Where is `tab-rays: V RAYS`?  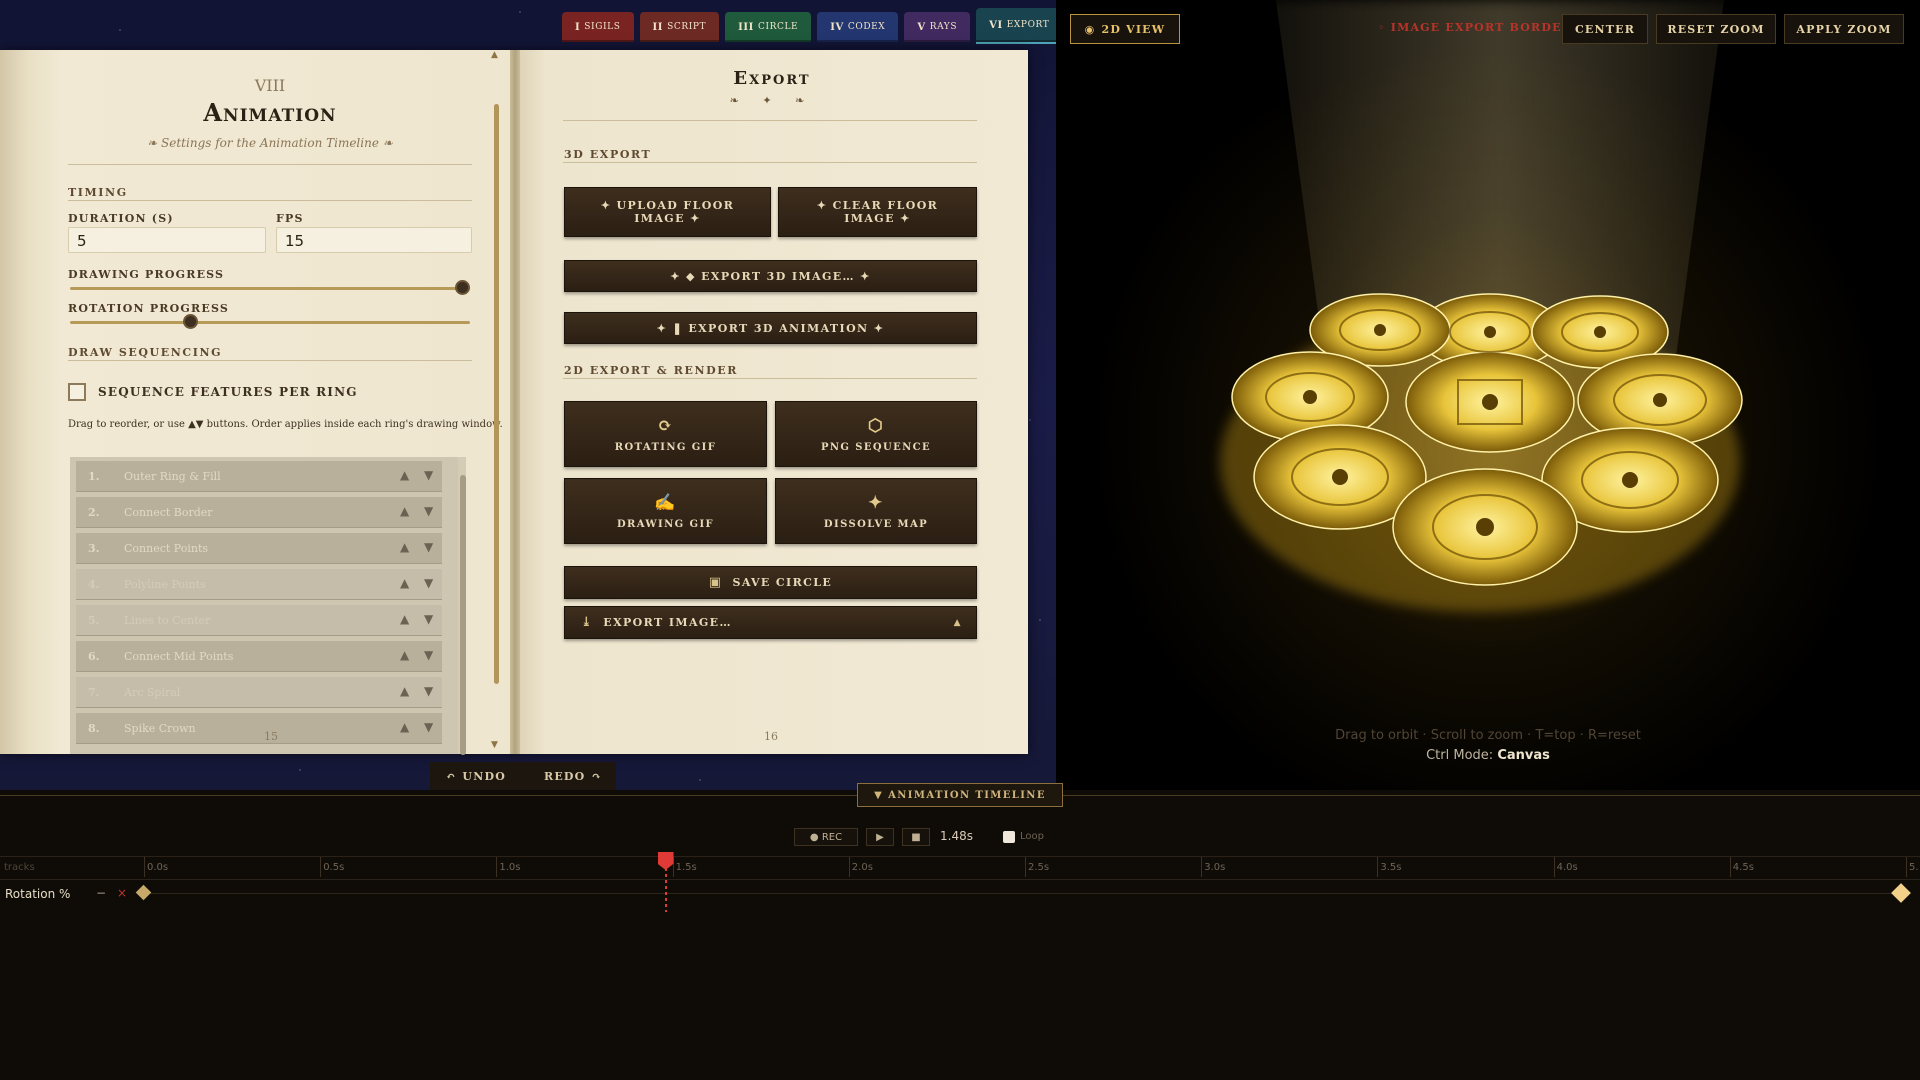
tab-rays: V RAYS is located at coordinates (937, 27).